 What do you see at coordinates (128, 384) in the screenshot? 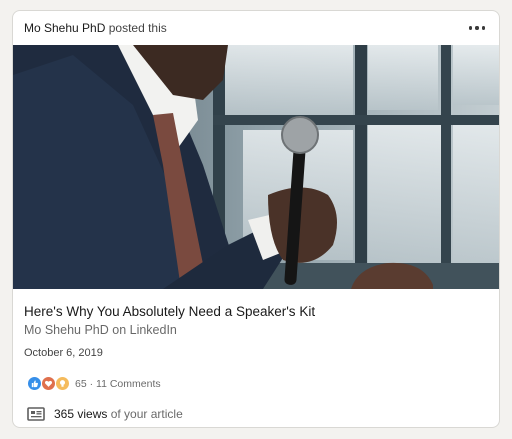
I see `comments-count: 11 Comments` at bounding box center [128, 384].